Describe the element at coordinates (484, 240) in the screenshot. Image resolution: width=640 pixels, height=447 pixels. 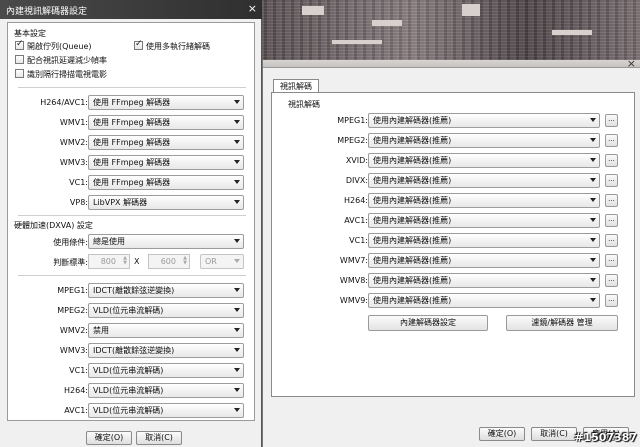
I see `codec-vc1-select: 使用內建解碼器(推薦)` at that location.